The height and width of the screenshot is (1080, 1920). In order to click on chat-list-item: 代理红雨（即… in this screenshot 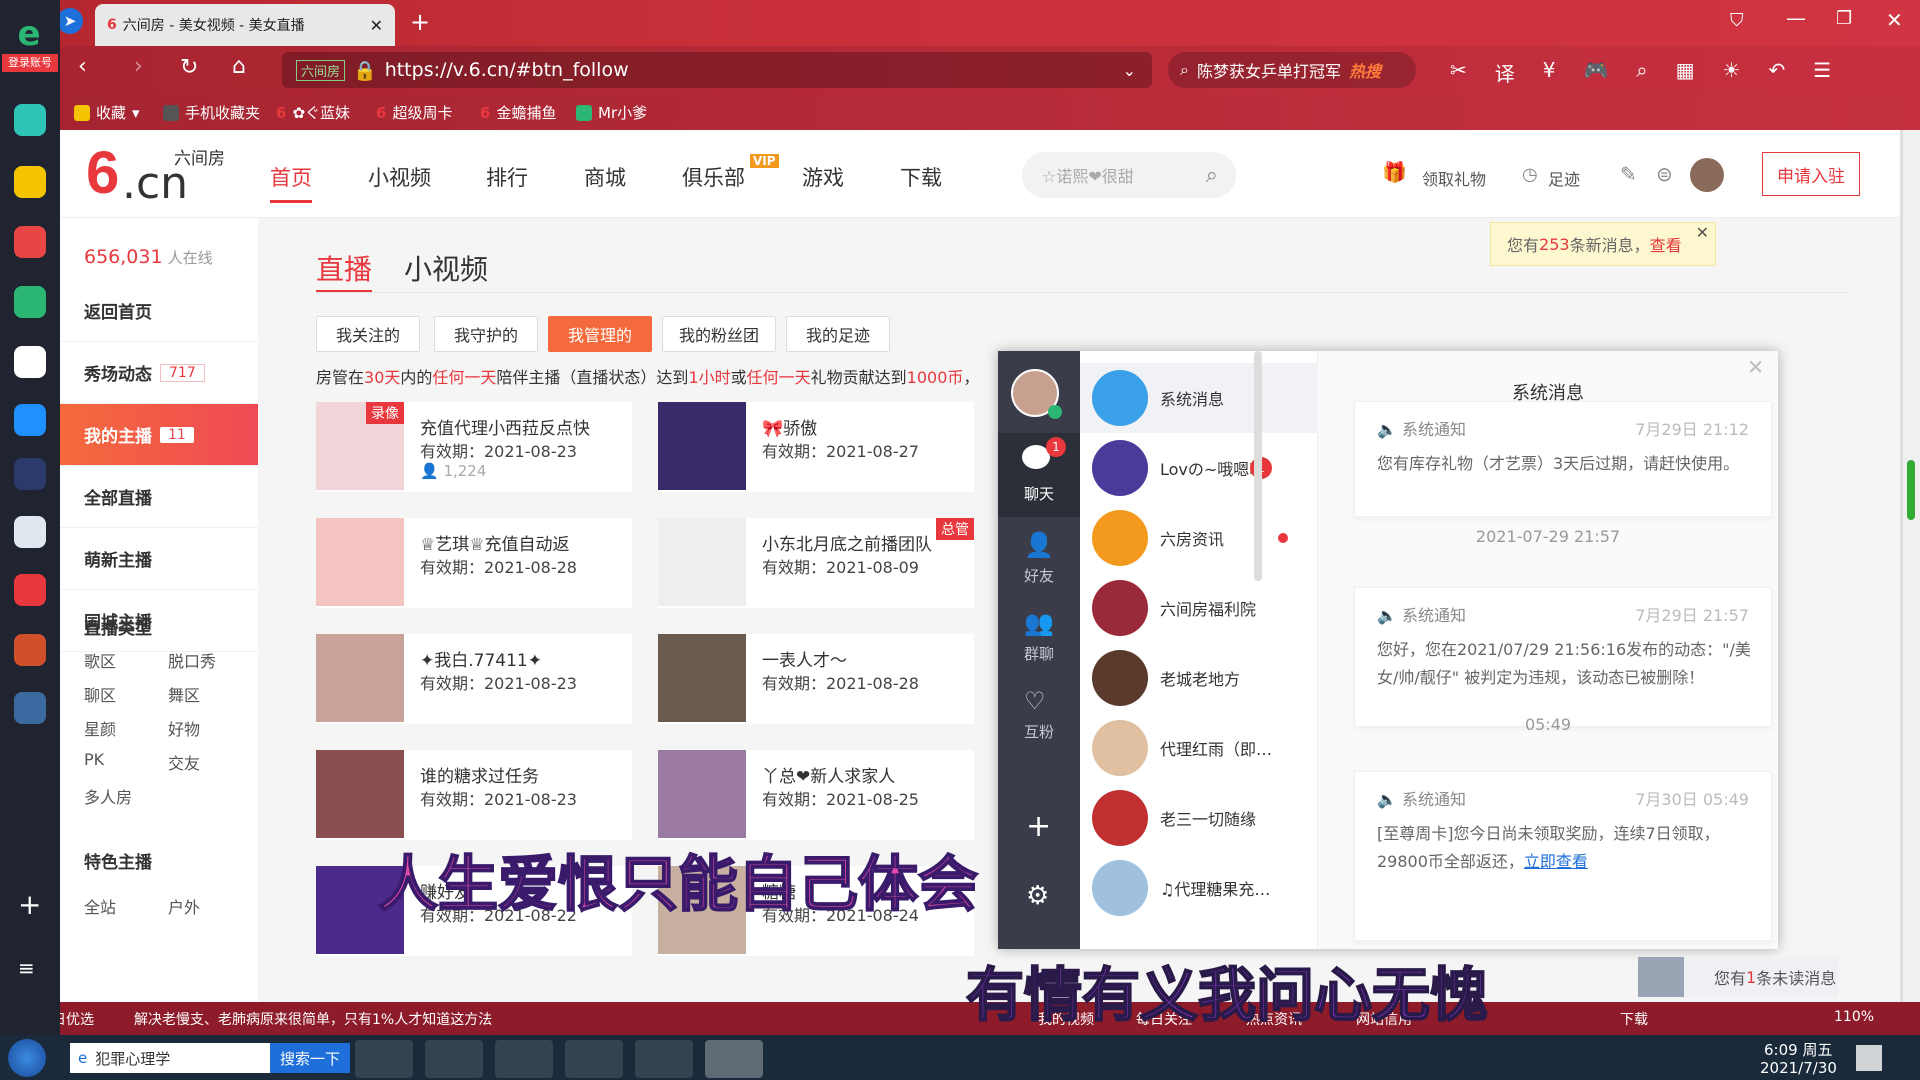, I will do `click(1199, 748)`.